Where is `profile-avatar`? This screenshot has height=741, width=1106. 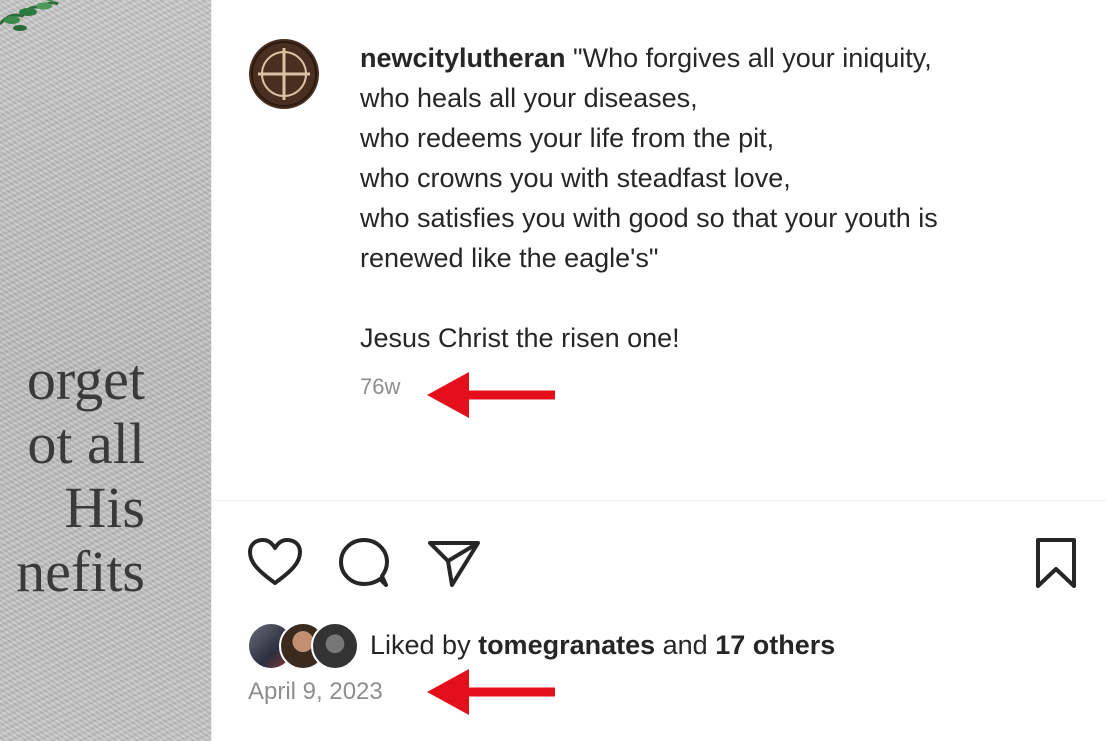
profile-avatar is located at coordinates (284, 74).